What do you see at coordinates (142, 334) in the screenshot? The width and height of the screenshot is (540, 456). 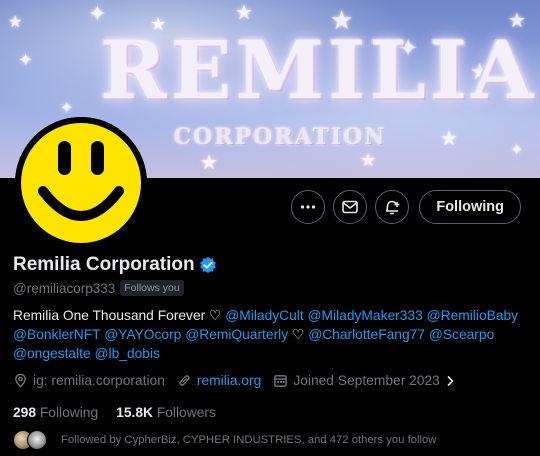 I see `bio-mention: @YAYOcorp` at bounding box center [142, 334].